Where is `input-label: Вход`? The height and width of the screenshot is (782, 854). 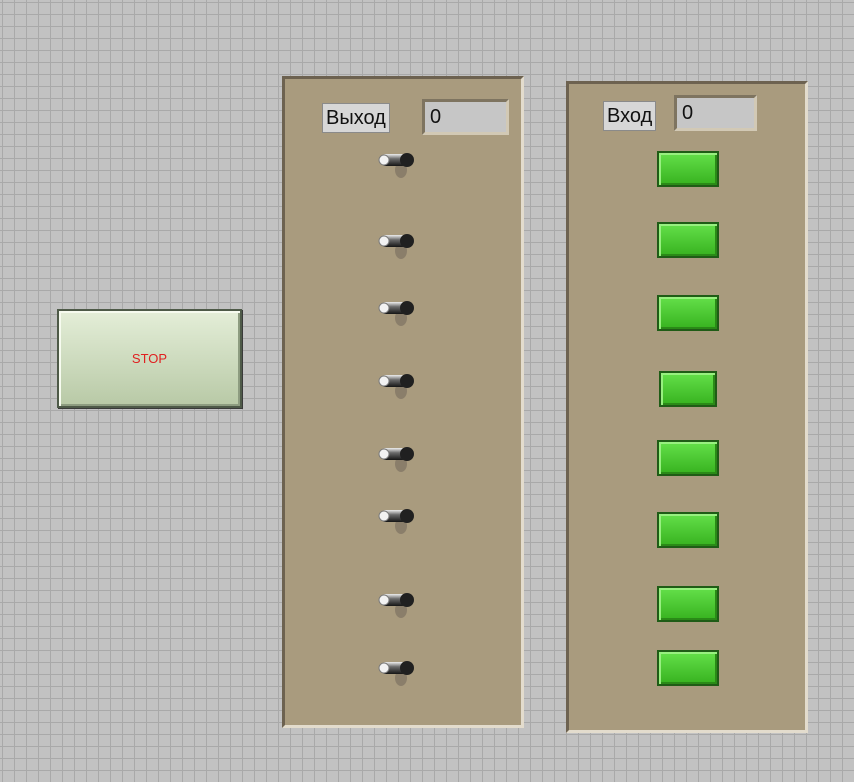
input-label: Вход is located at coordinates (630, 116).